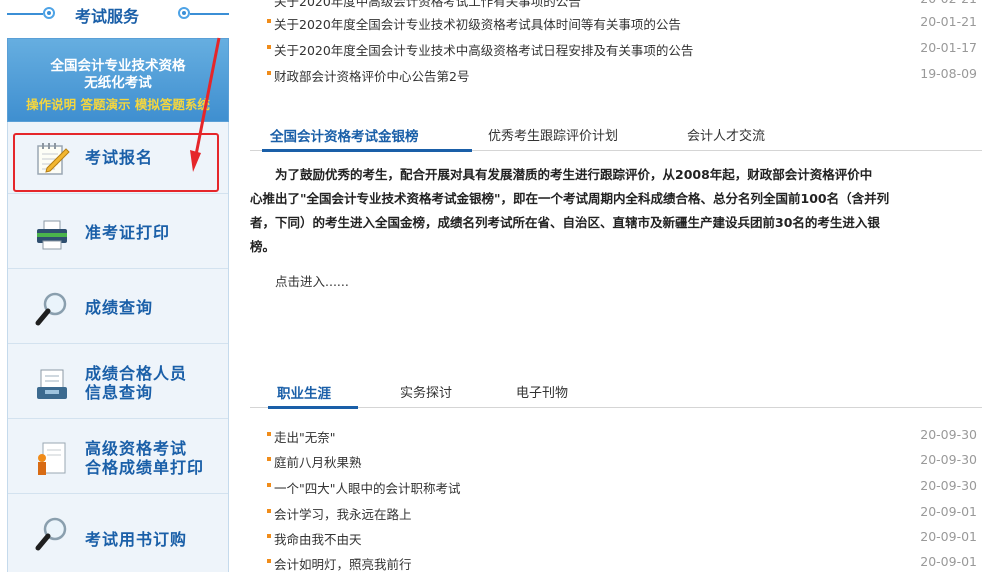 The height and width of the screenshot is (574, 1000). I want to click on career-item: 会计如明灯，照亮我前行 20-09-01, so click(615, 562).